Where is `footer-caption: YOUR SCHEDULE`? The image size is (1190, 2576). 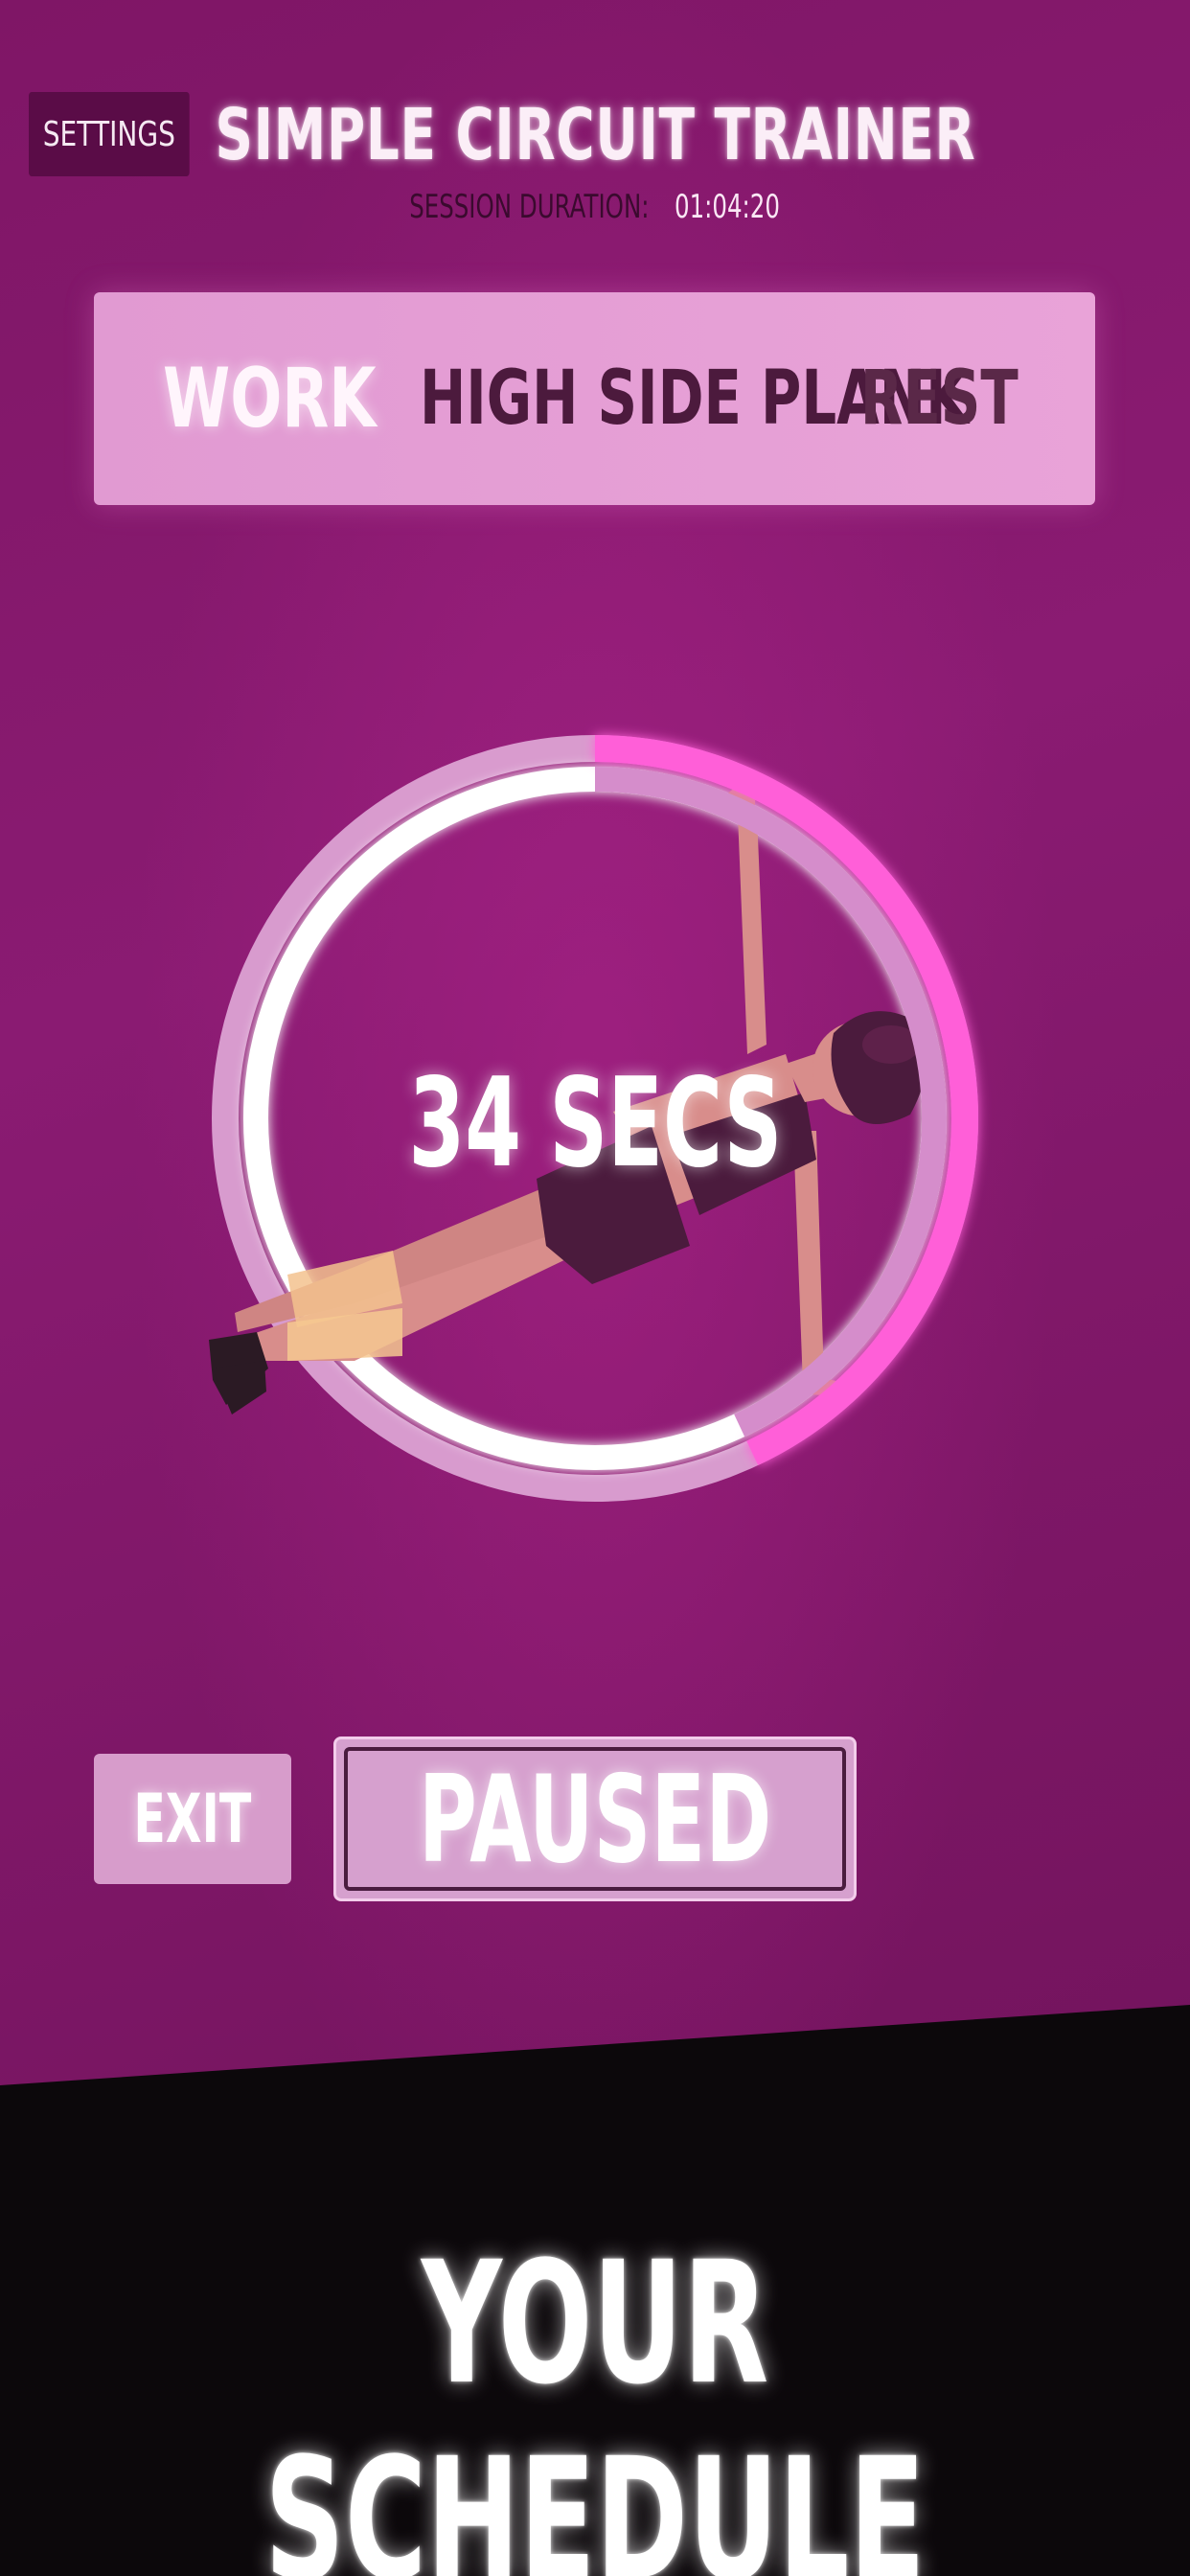
footer-caption: YOUR SCHEDULE is located at coordinates (595, 2400).